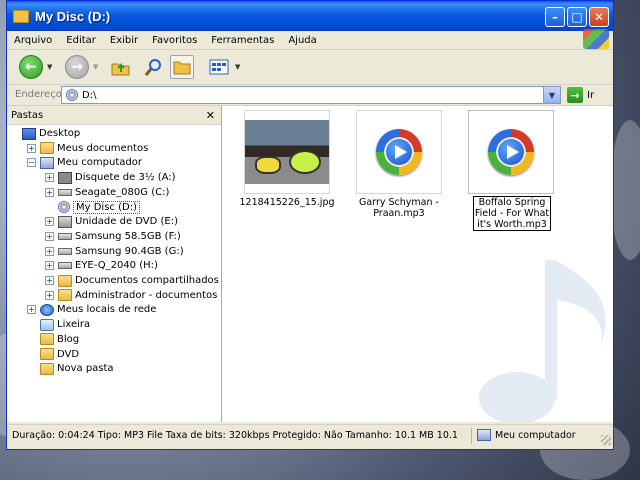  What do you see at coordinates (47, 162) in the screenshot?
I see `computer-icon` at bounding box center [47, 162].